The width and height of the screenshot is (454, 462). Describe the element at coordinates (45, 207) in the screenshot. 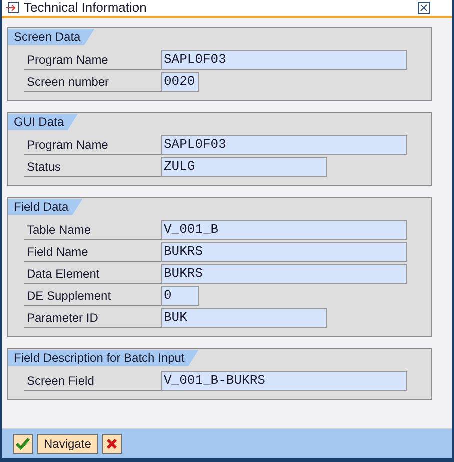

I see `group-title: Field Data` at that location.